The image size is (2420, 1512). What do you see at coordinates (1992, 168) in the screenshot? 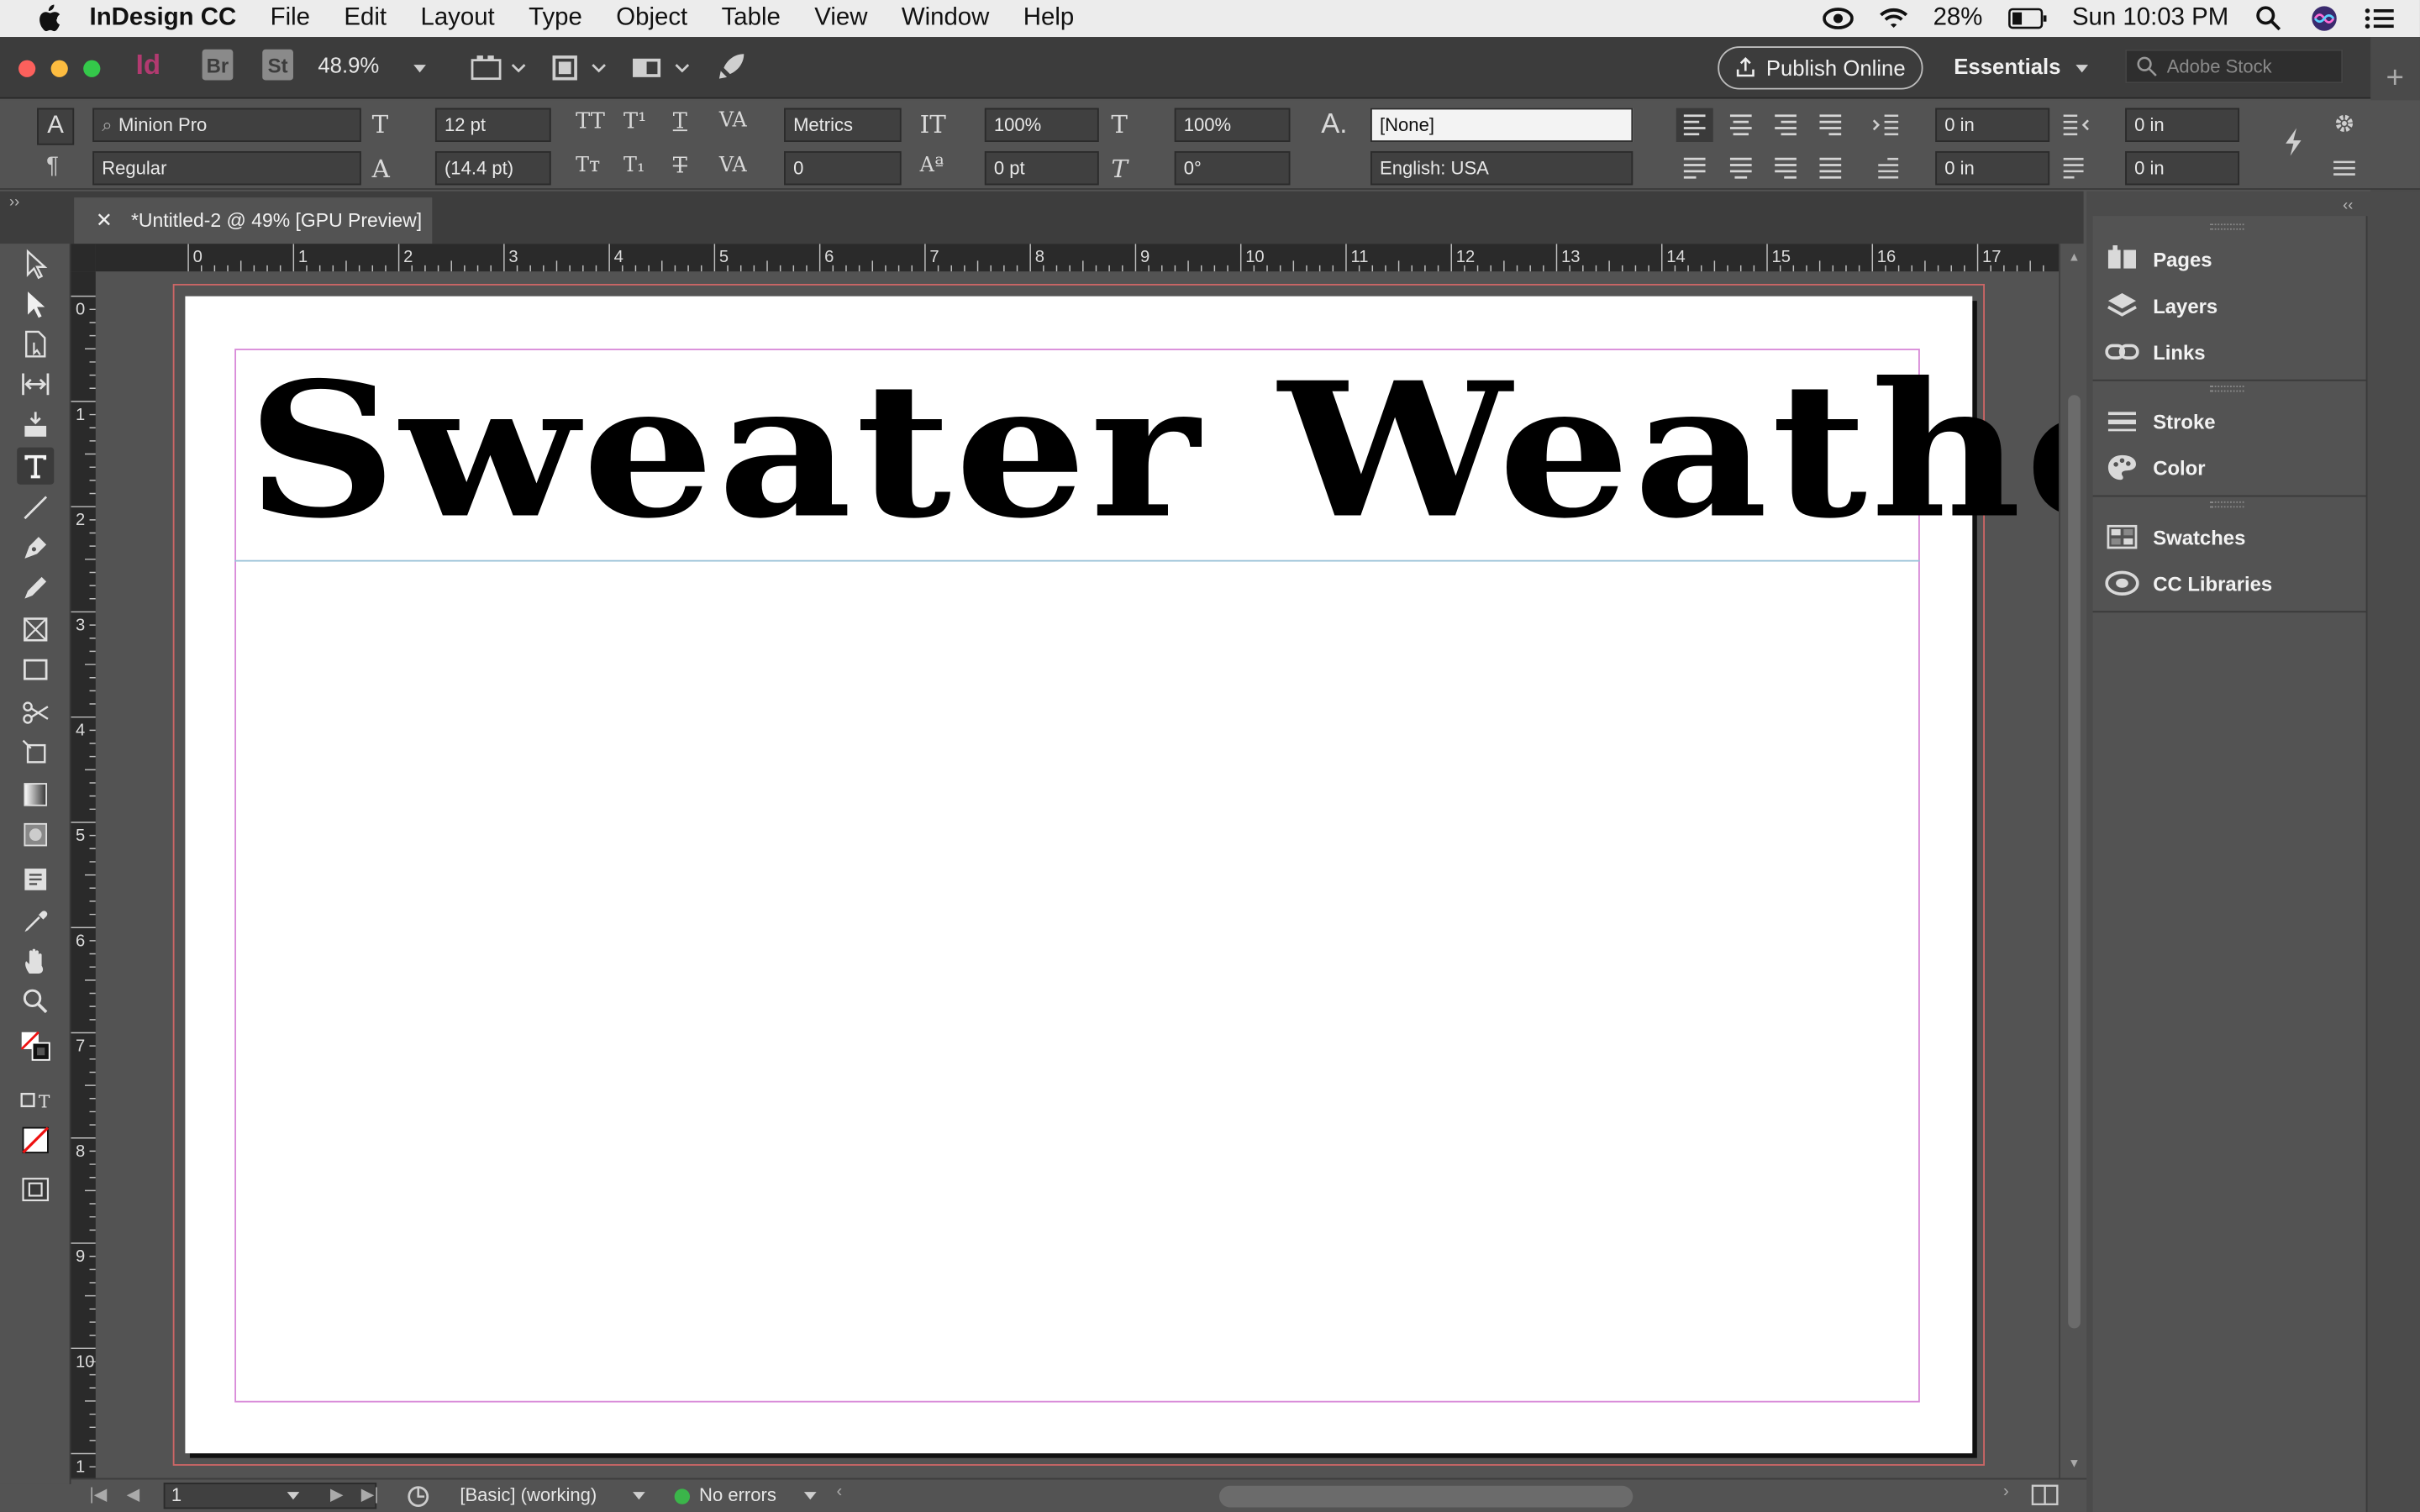
I see `first-line-indent-field: 0 in` at bounding box center [1992, 168].